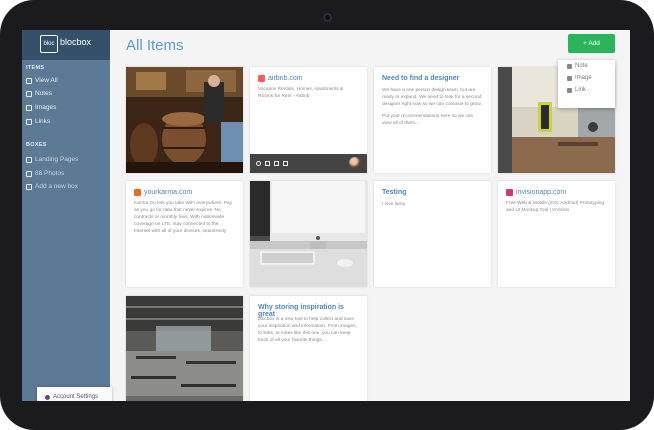 The height and width of the screenshot is (430, 654). What do you see at coordinates (261, 78) in the screenshot?
I see `airbnb-icon` at bounding box center [261, 78].